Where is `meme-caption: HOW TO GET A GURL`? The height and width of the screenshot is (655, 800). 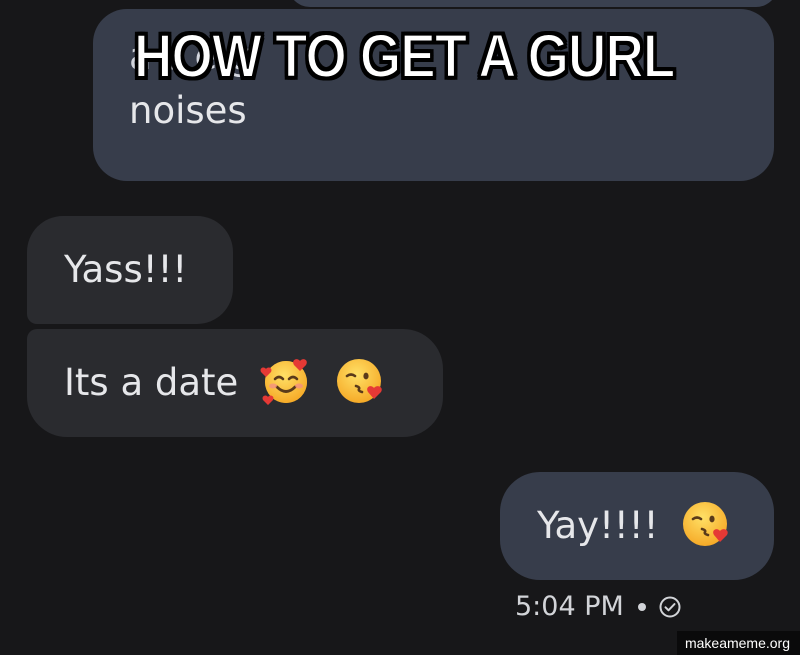 meme-caption: HOW TO GET A GURL is located at coordinates (404, 56).